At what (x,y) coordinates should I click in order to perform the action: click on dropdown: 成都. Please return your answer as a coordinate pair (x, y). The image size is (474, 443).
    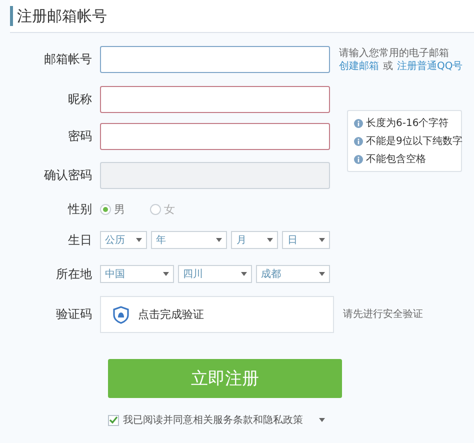
    Looking at the image, I should click on (293, 274).